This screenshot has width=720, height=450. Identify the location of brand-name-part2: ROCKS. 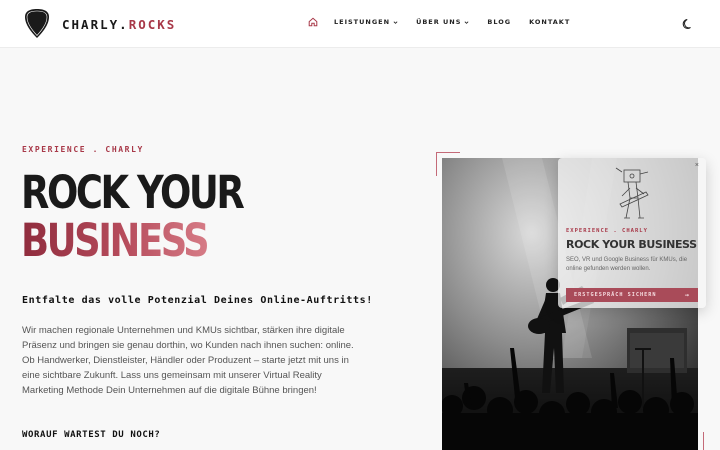
(152, 24).